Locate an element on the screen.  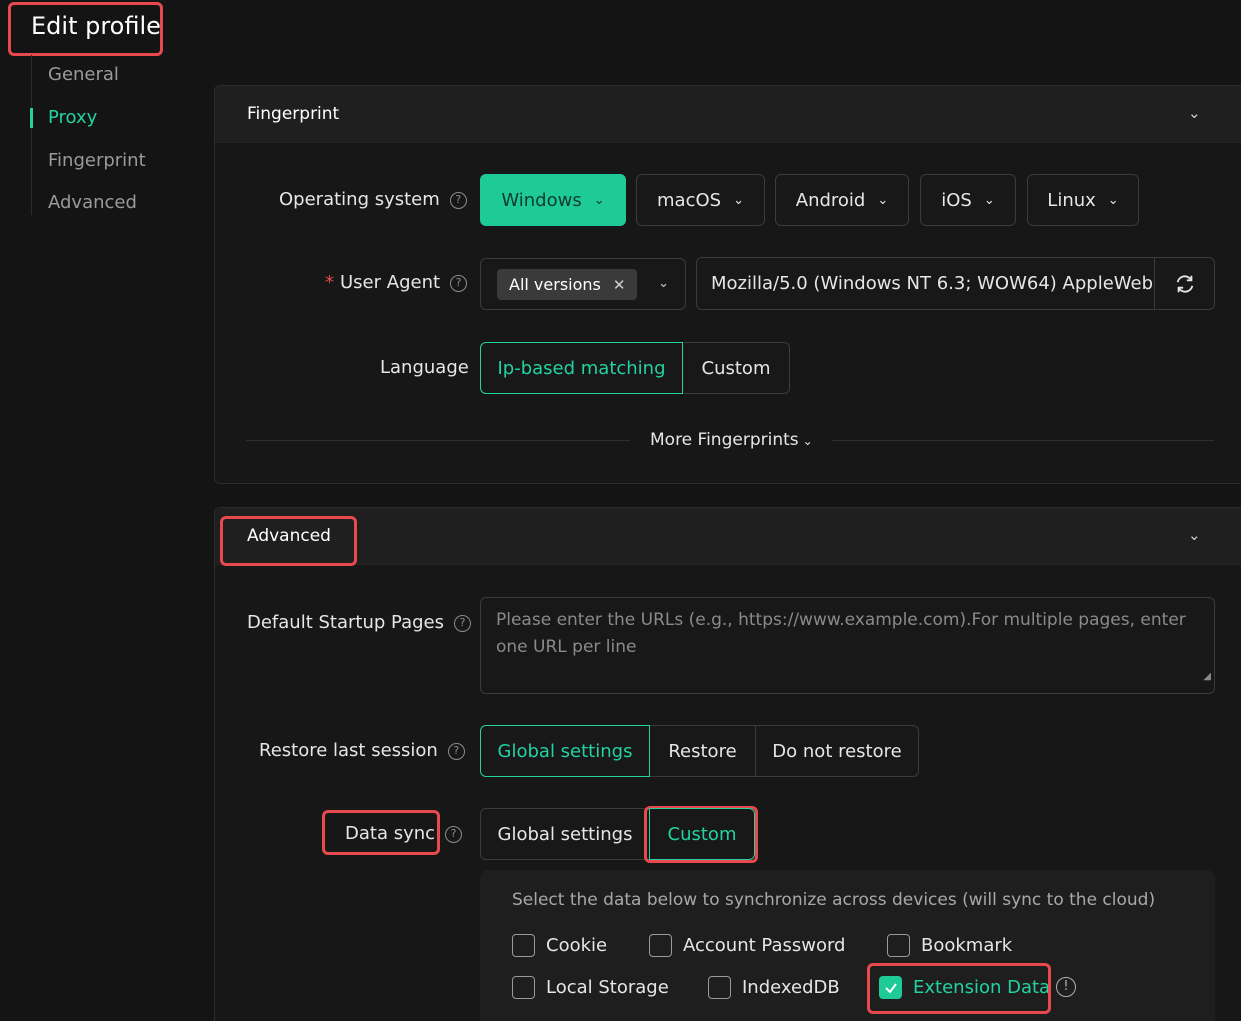
fingerprint-title: Fingerprint is located at coordinates (293, 114).